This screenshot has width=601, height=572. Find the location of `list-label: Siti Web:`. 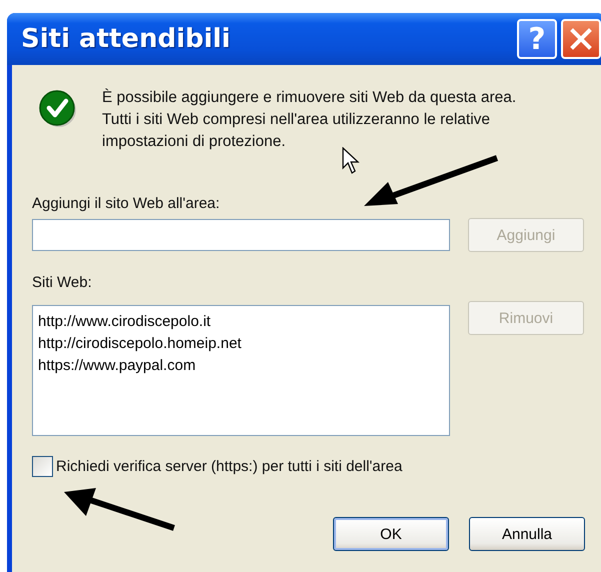

list-label: Siti Web: is located at coordinates (62, 282).